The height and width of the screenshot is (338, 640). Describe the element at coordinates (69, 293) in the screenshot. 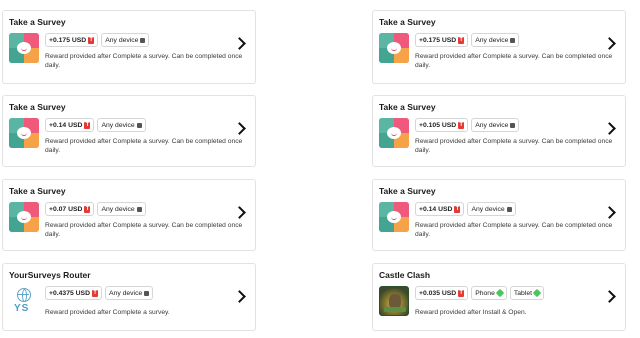

I see `reward-amount: +0.4375 USD` at that location.